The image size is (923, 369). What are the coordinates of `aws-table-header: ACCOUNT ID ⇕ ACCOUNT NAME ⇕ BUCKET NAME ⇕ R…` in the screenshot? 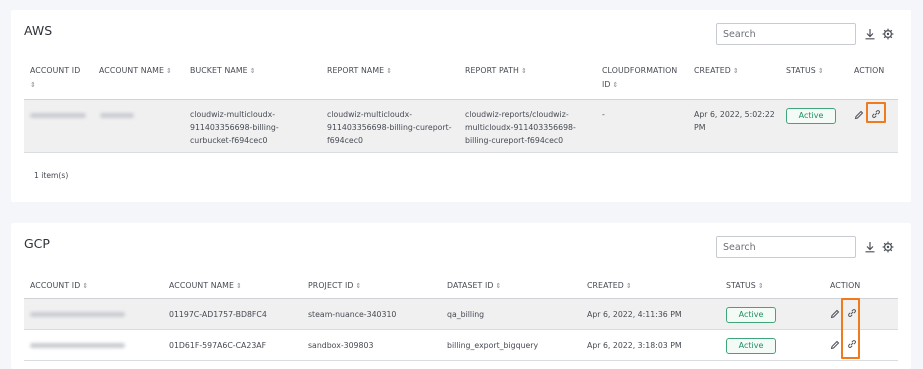 It's located at (461, 80).